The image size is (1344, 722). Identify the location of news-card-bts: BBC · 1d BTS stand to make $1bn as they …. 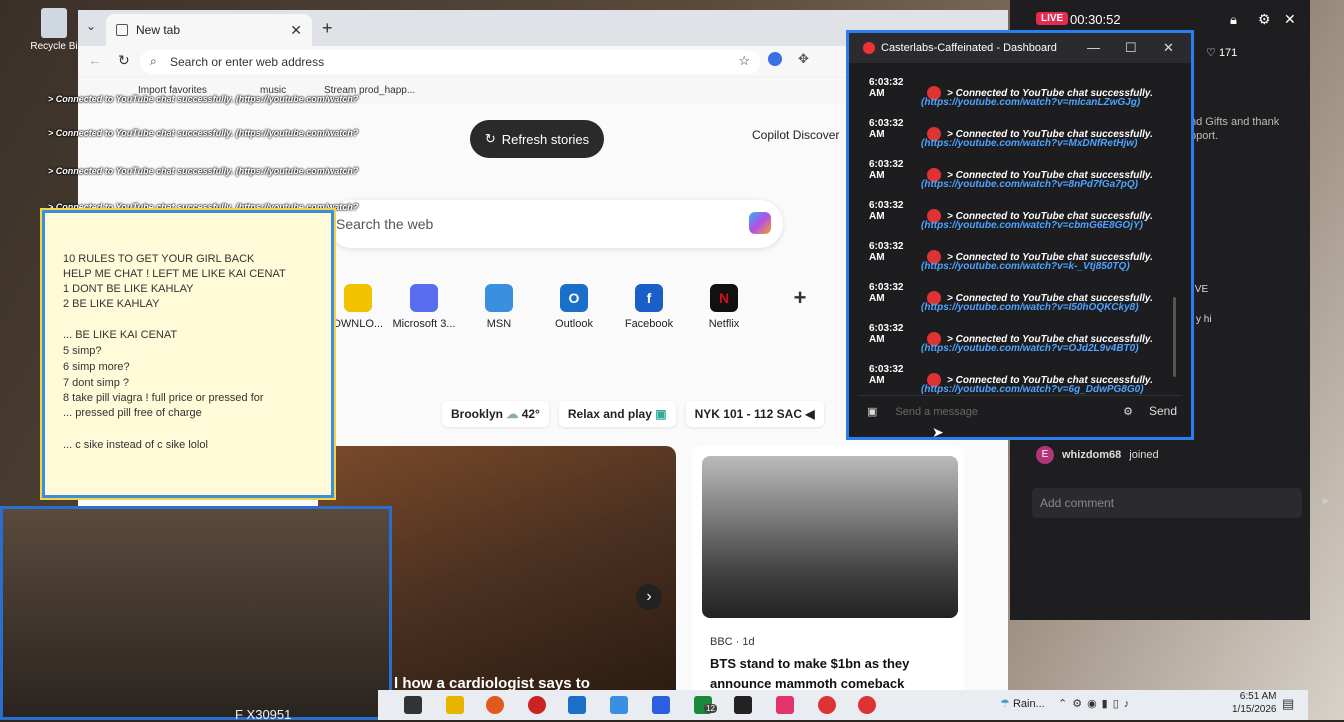
(828, 568).